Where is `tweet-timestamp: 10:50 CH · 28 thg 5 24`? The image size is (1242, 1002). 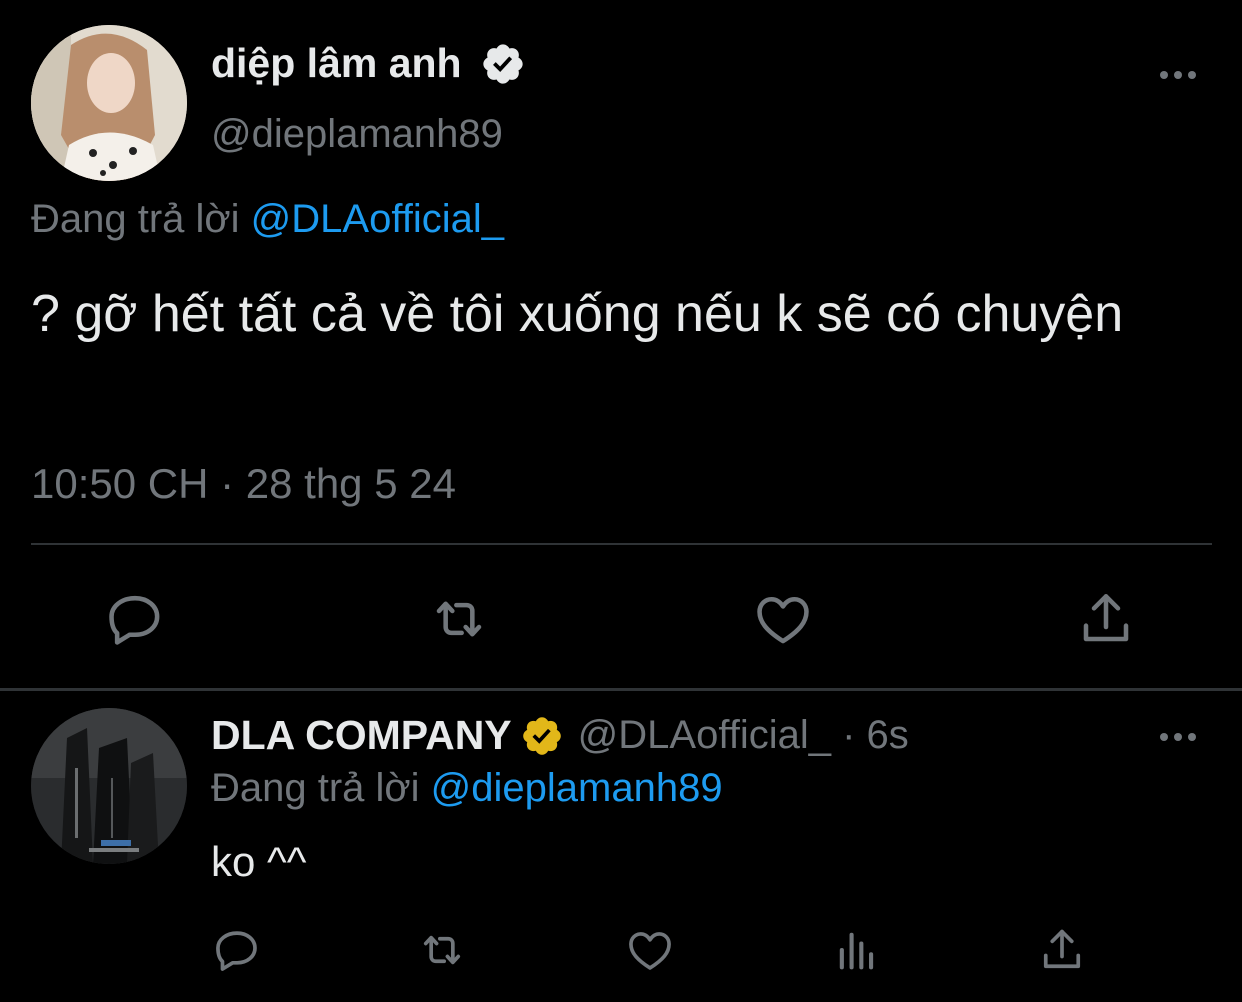
tweet-timestamp: 10:50 CH · 28 thg 5 24 is located at coordinates (243, 484).